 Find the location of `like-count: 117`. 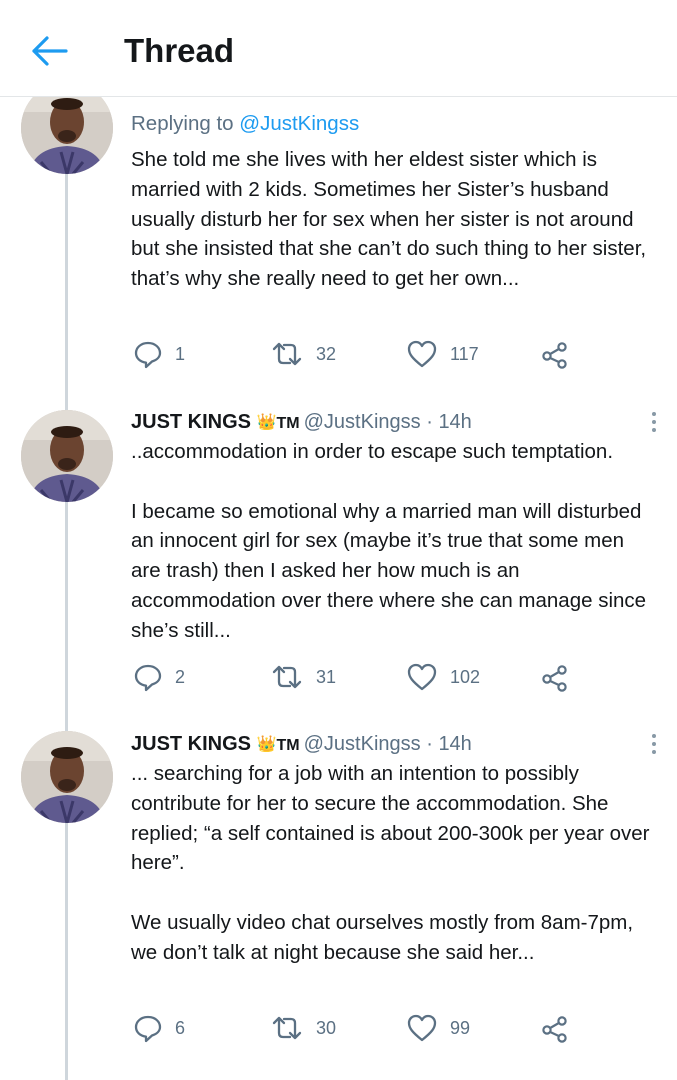

like-count: 117 is located at coordinates (464, 353).